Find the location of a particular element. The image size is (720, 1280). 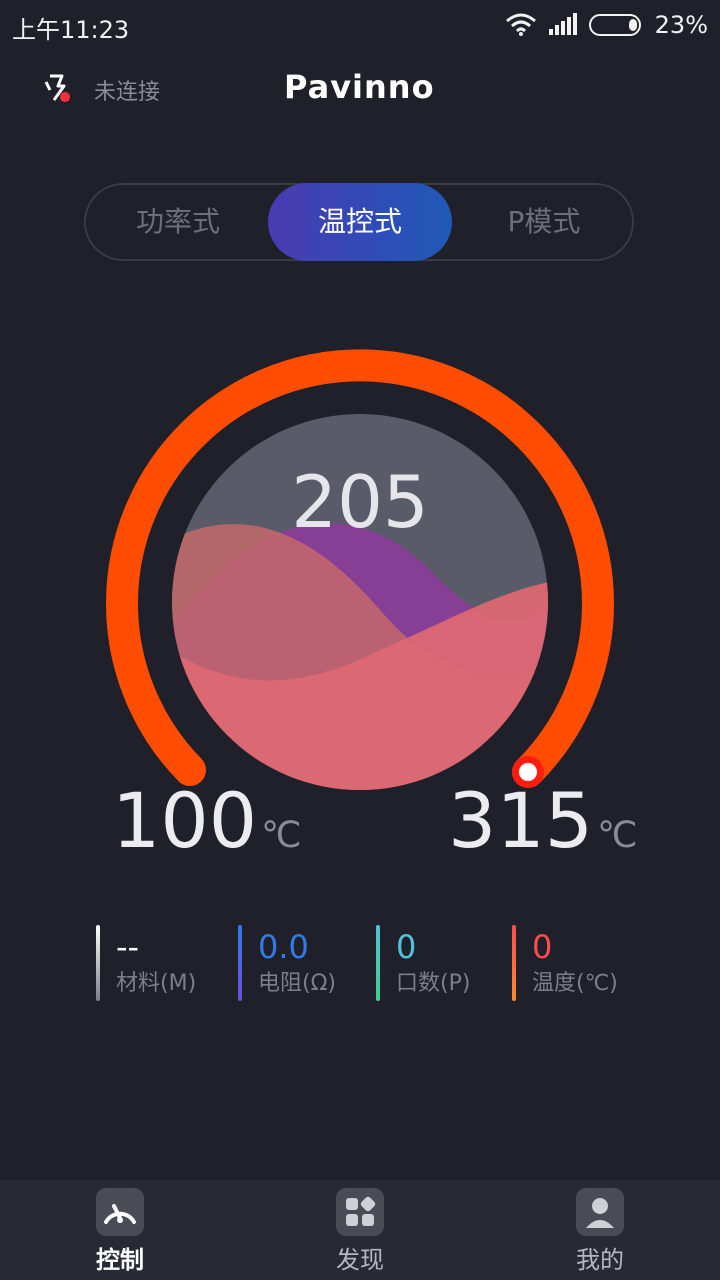

disconnected-device-icon is located at coordinates (57, 88).